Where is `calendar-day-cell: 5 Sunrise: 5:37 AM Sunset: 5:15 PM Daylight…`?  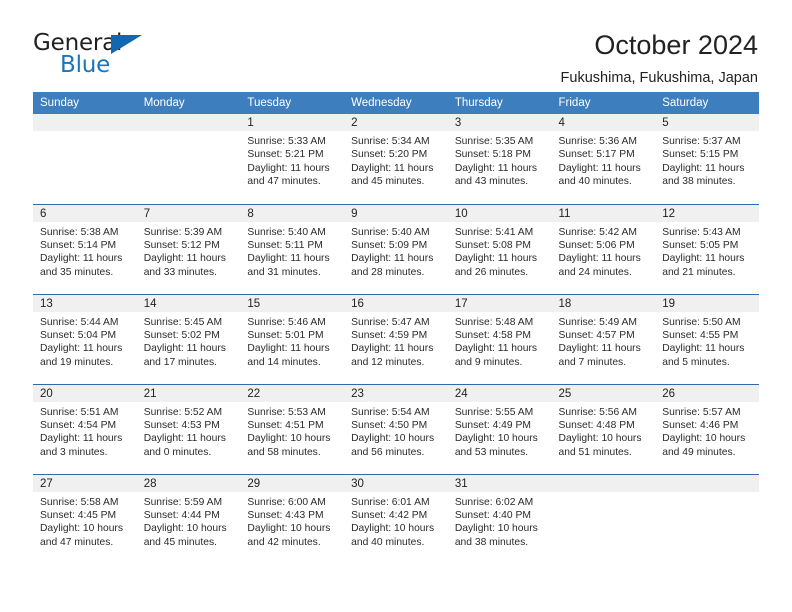 calendar-day-cell: 5 Sunrise: 5:37 AM Sunset: 5:15 PM Daylight… is located at coordinates (707, 159).